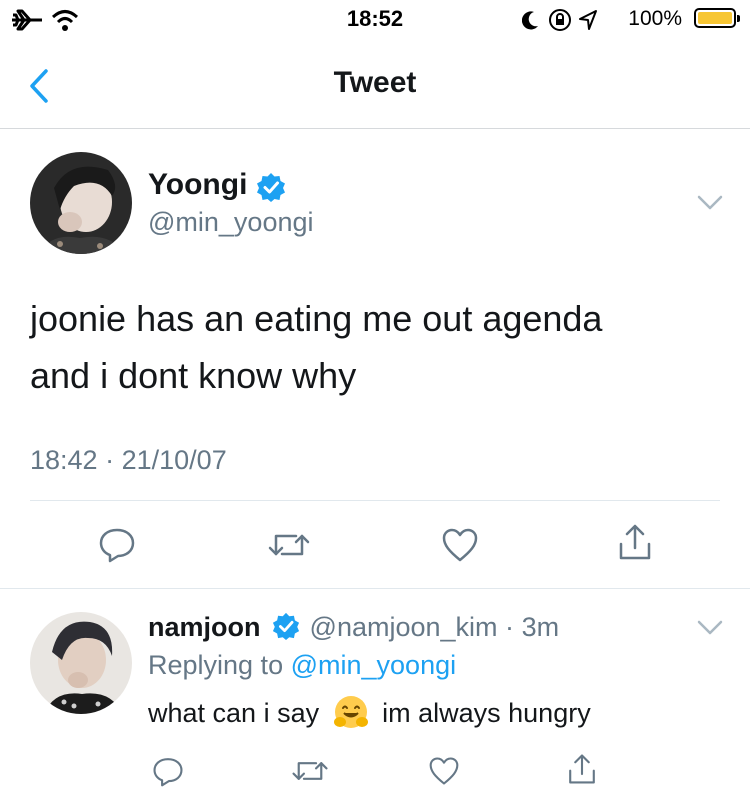 Image resolution: width=750 pixels, height=803 pixels. I want to click on location-icon, so click(588, 20).